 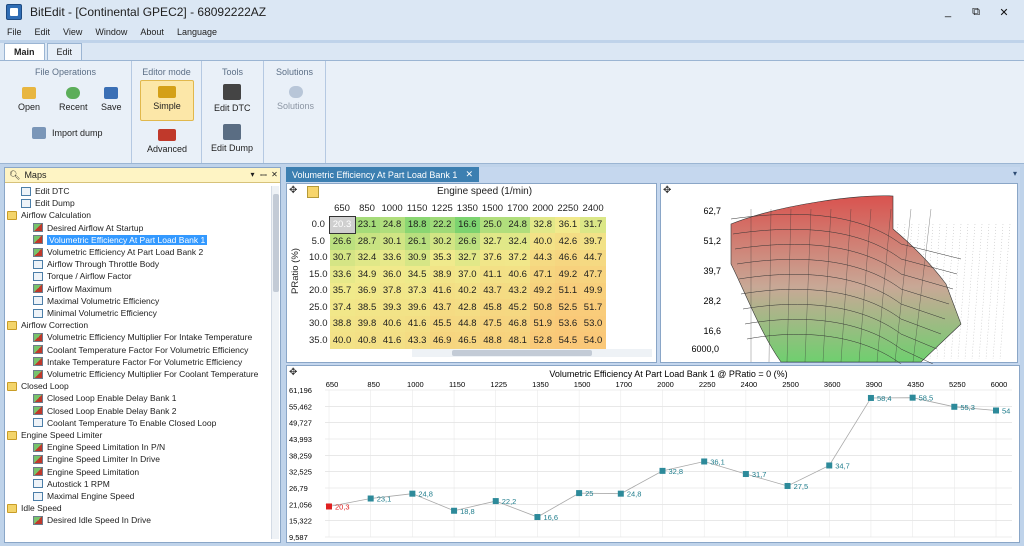 I want to click on table-cell: 52.8, so click(x=543, y=340).